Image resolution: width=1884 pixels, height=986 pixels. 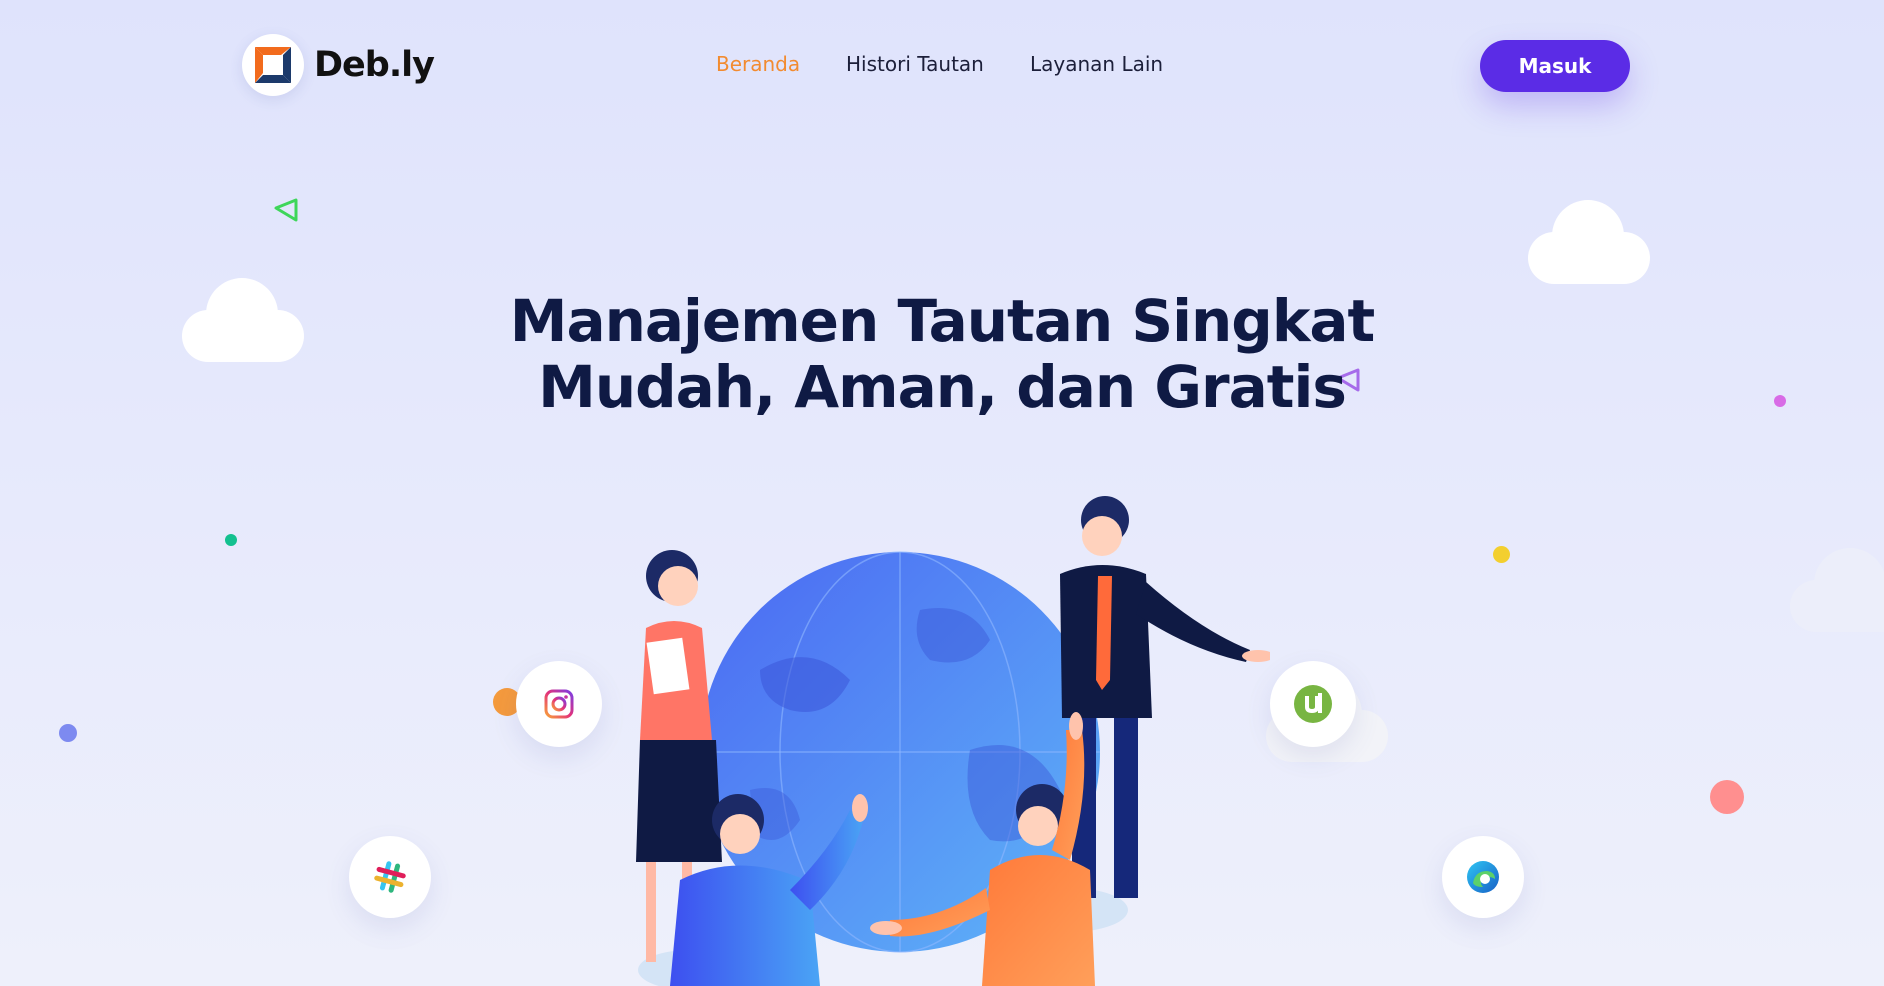 I want to click on cloud-decoration-faded, so click(x=1837, y=590).